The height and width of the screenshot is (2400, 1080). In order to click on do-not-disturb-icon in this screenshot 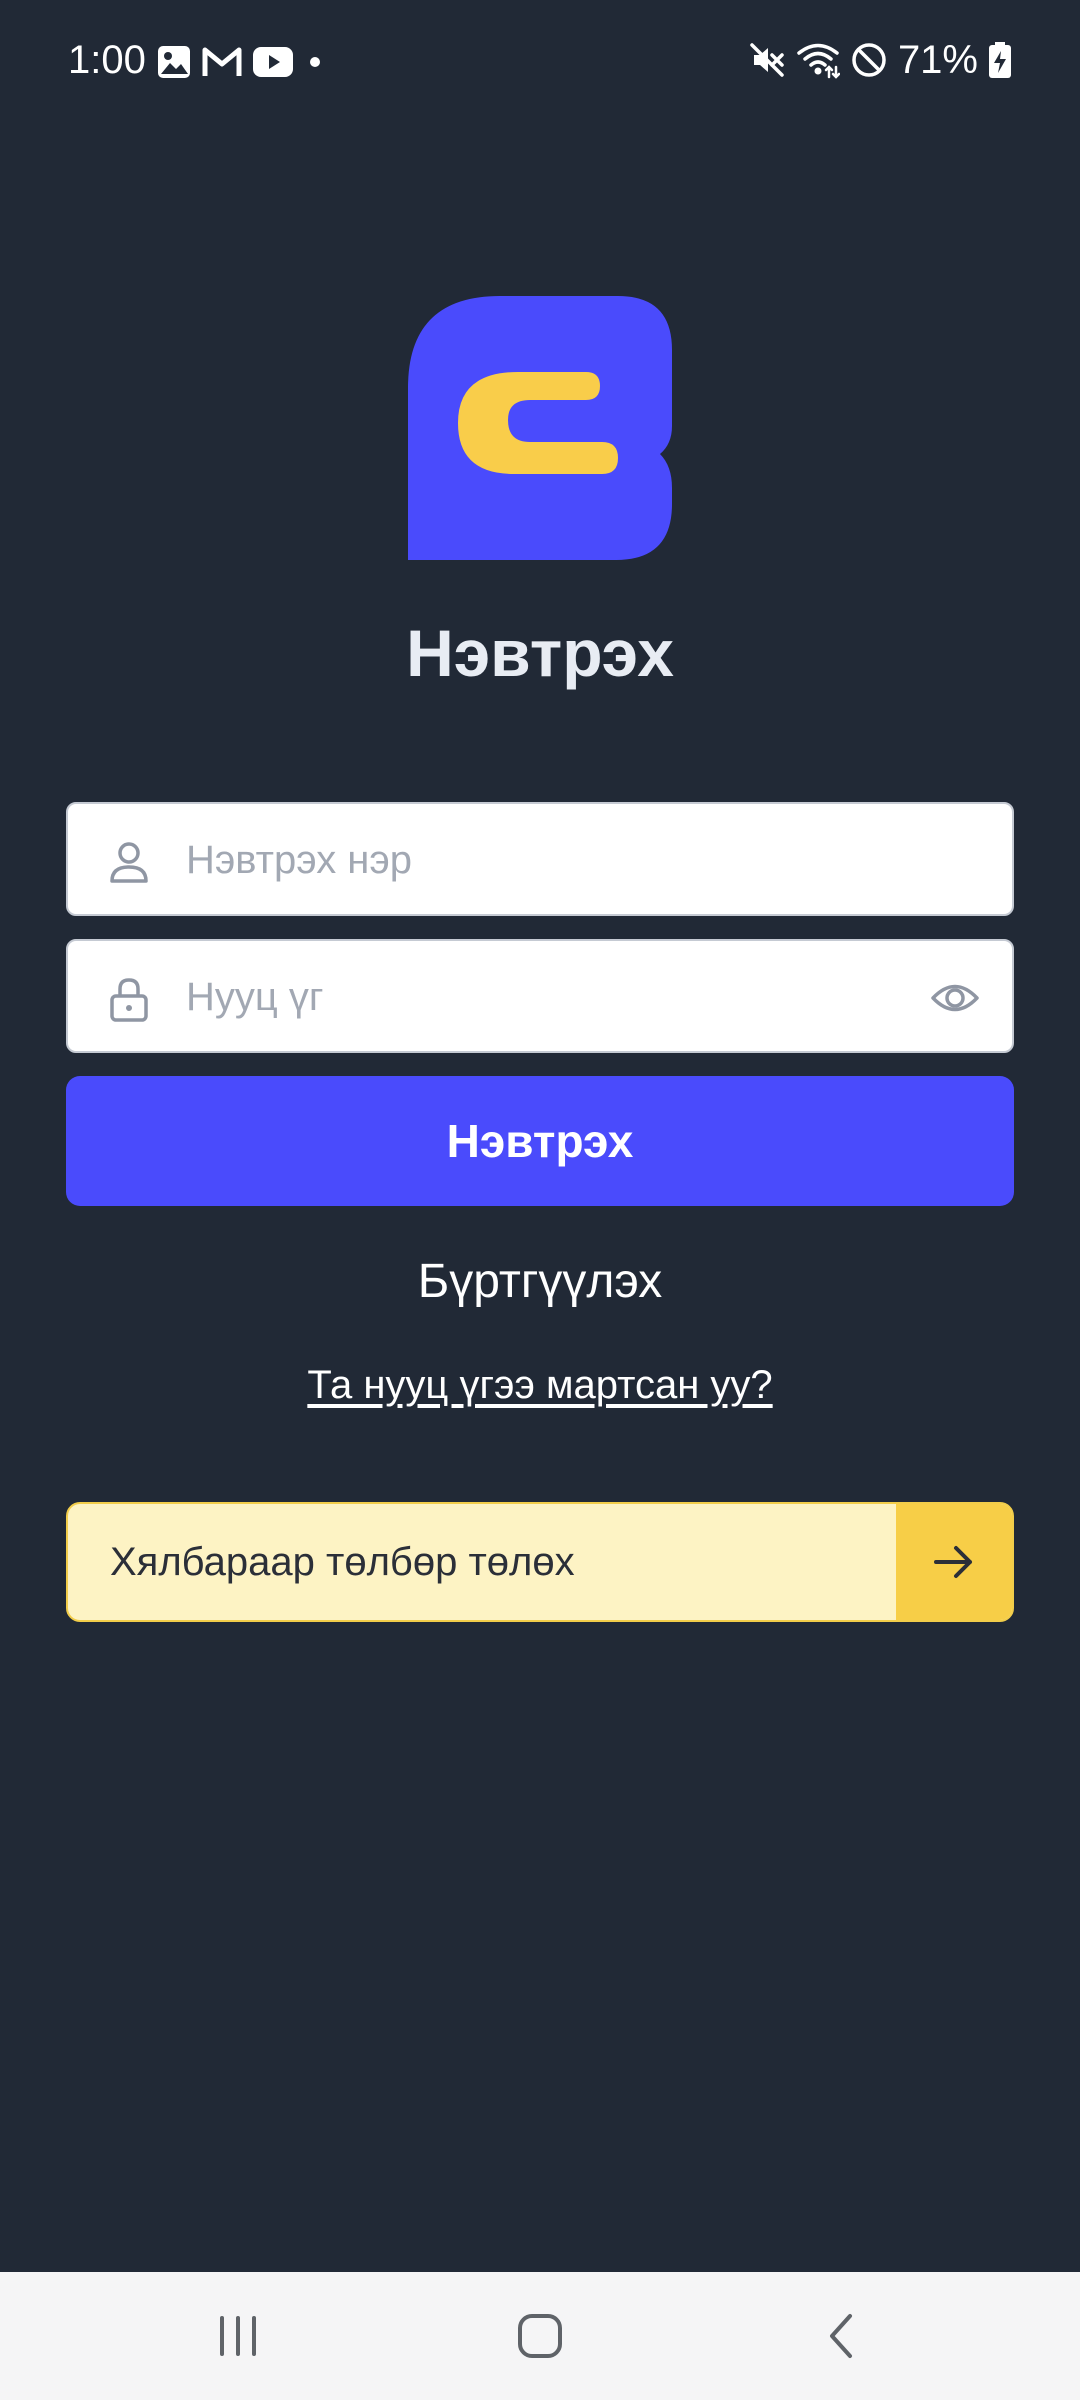, I will do `click(869, 60)`.